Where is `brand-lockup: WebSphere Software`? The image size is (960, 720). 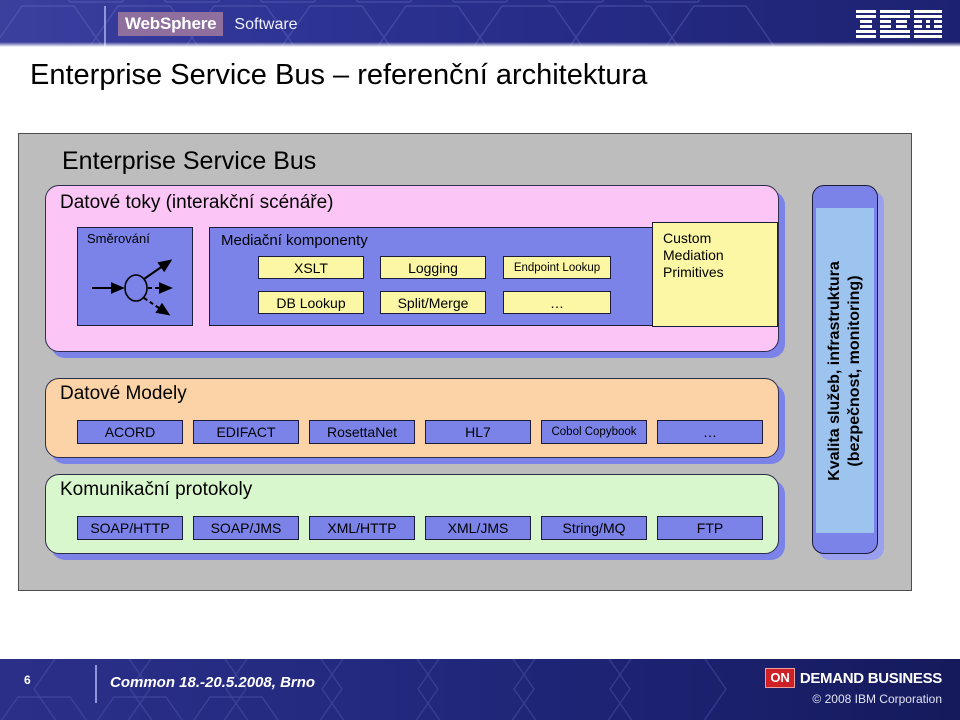 brand-lockup: WebSphere Software is located at coordinates (208, 24).